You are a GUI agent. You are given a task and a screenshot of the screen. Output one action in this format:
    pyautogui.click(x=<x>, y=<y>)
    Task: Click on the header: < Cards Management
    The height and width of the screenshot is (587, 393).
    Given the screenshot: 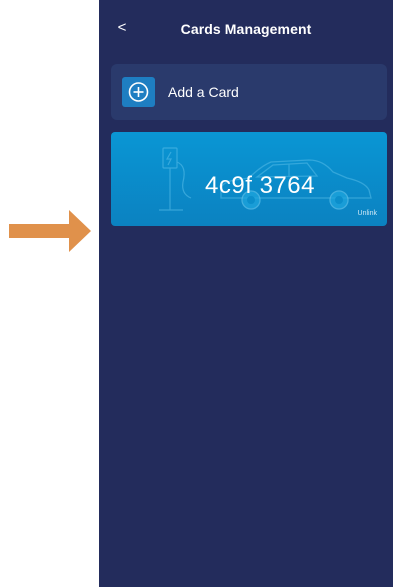 What is the action you would take?
    pyautogui.click(x=246, y=29)
    